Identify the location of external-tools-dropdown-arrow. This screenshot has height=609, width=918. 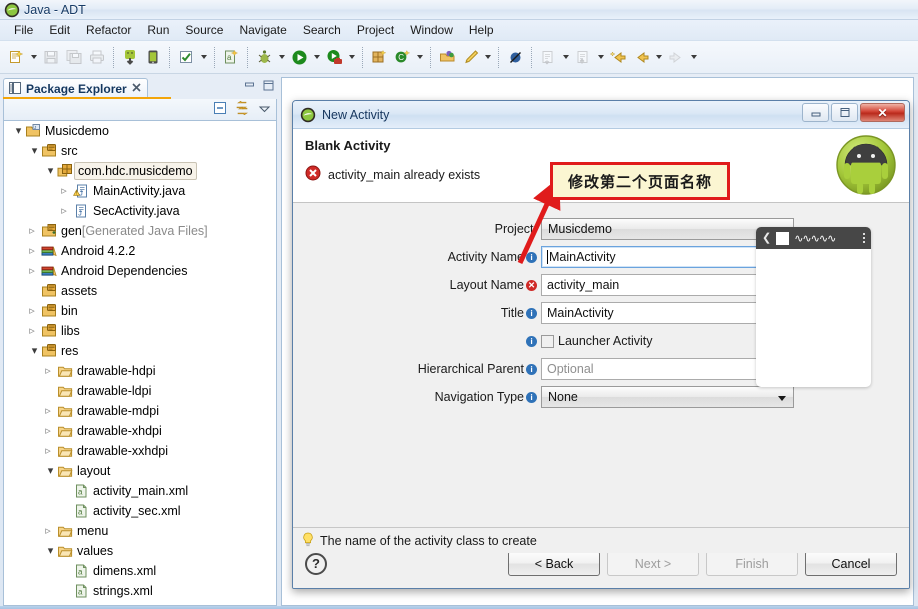
(351, 57).